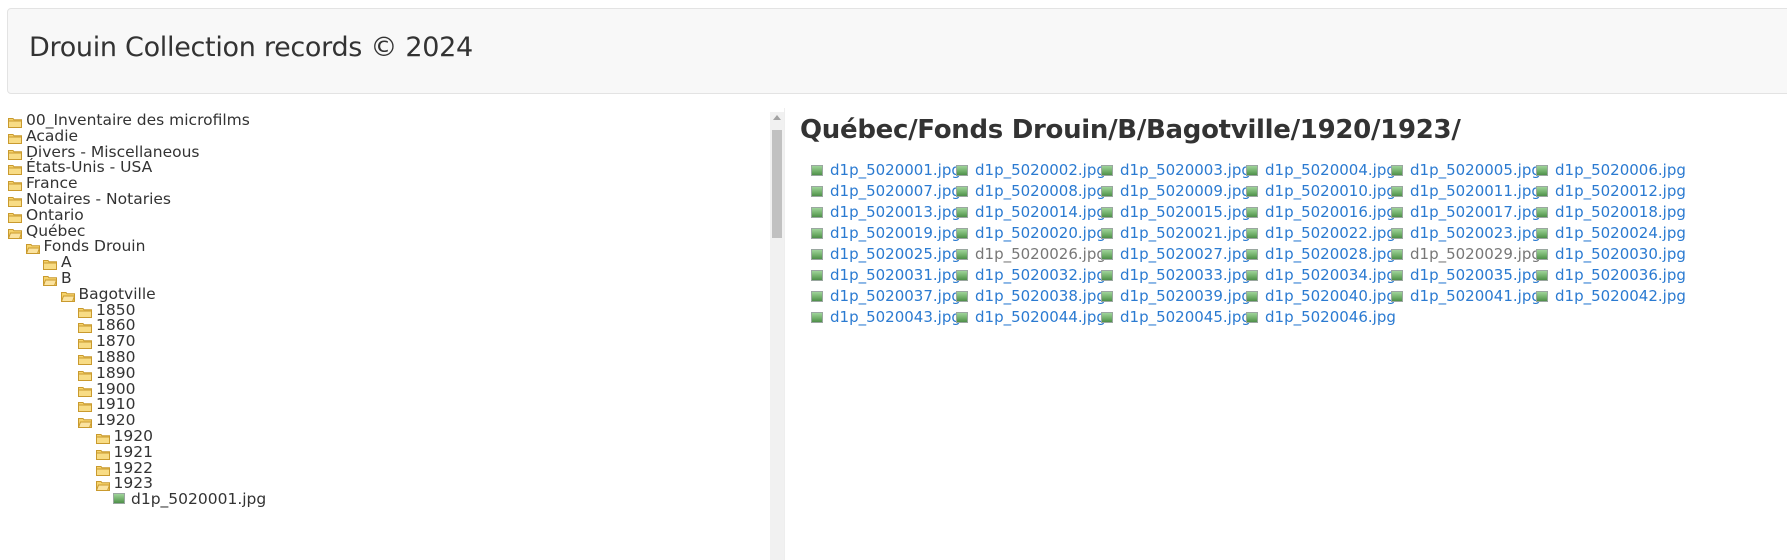 This screenshot has width=1787, height=560. What do you see at coordinates (1330, 317) in the screenshot?
I see `file-link: d1p_5020046.jpg` at bounding box center [1330, 317].